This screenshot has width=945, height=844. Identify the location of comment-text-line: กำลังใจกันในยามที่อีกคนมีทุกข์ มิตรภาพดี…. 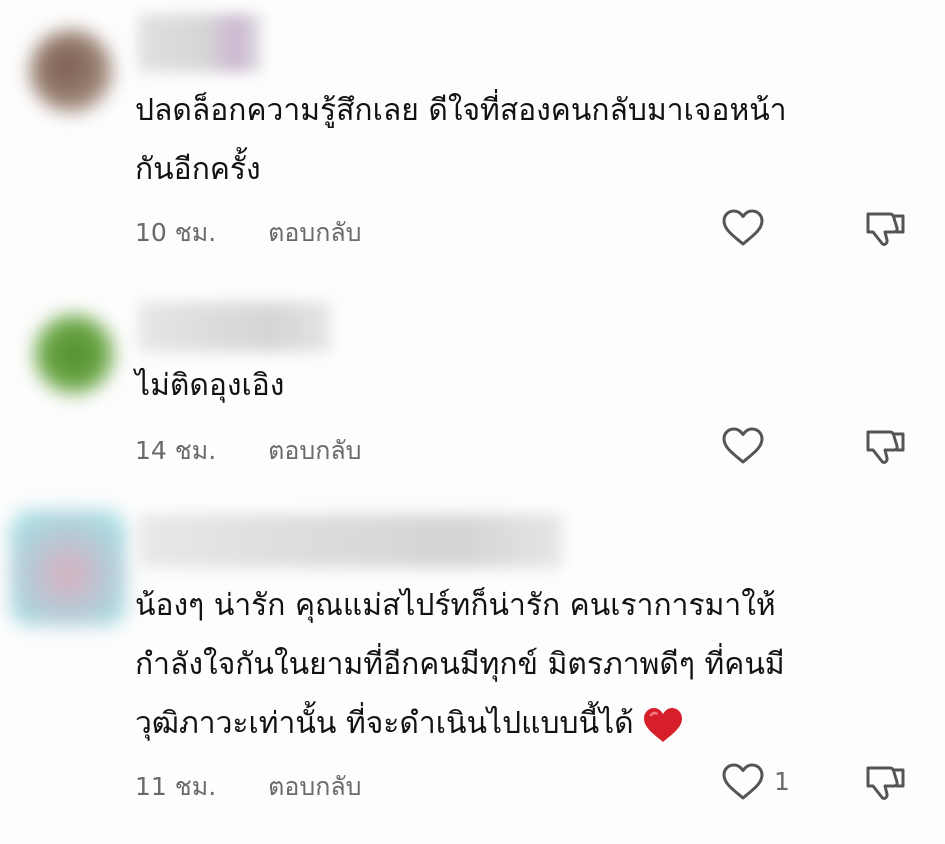
(460, 664).